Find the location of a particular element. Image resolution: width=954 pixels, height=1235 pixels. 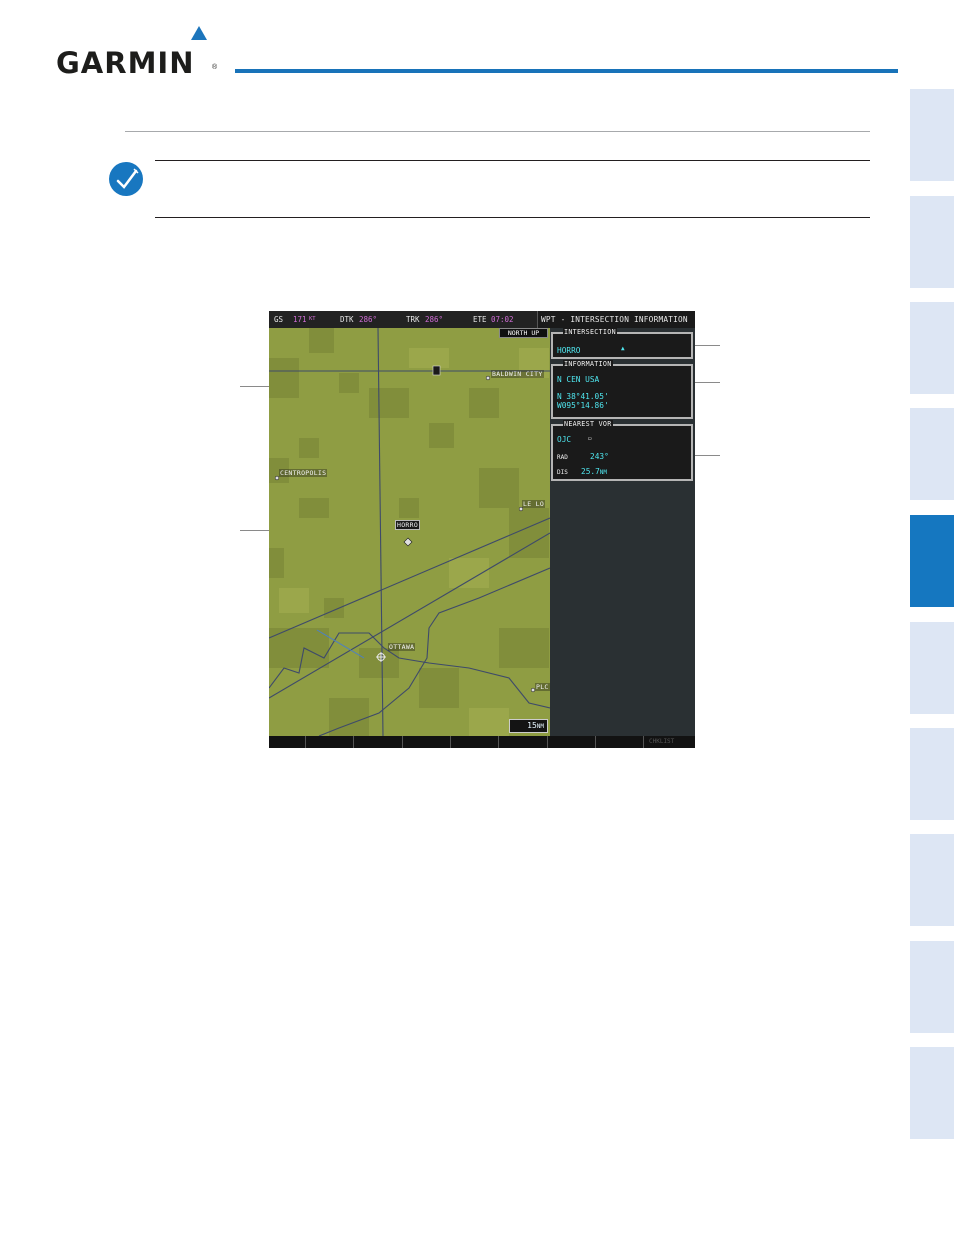

rad-label: RAD is located at coordinates (562, 457).